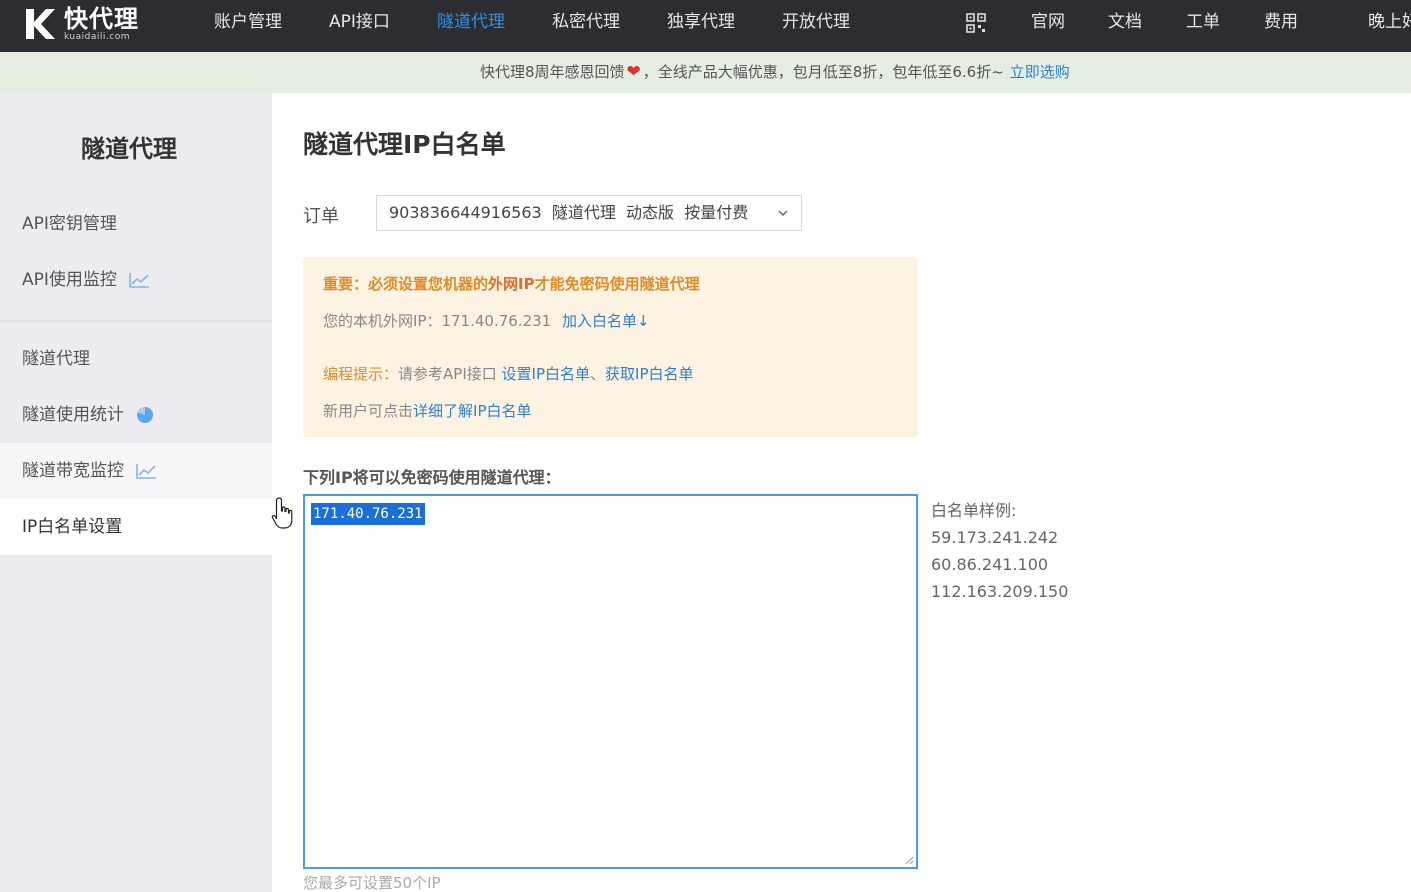 This screenshot has width=1411, height=892. Describe the element at coordinates (136, 527) in the screenshot. I see `sidebar-item-ip-whitelist: IP白名单设置` at that location.